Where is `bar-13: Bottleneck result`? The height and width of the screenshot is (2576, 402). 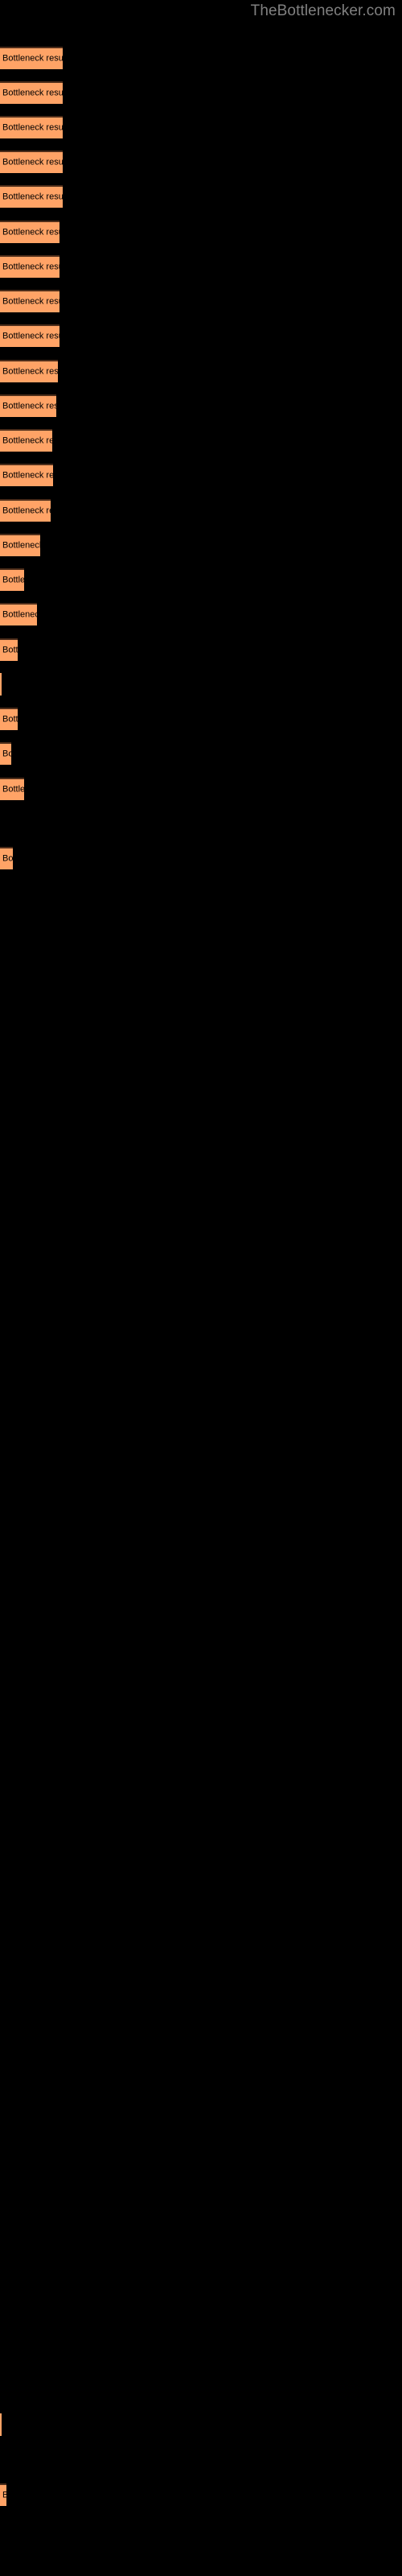
bar-13: Bottleneck result is located at coordinates (25, 510).